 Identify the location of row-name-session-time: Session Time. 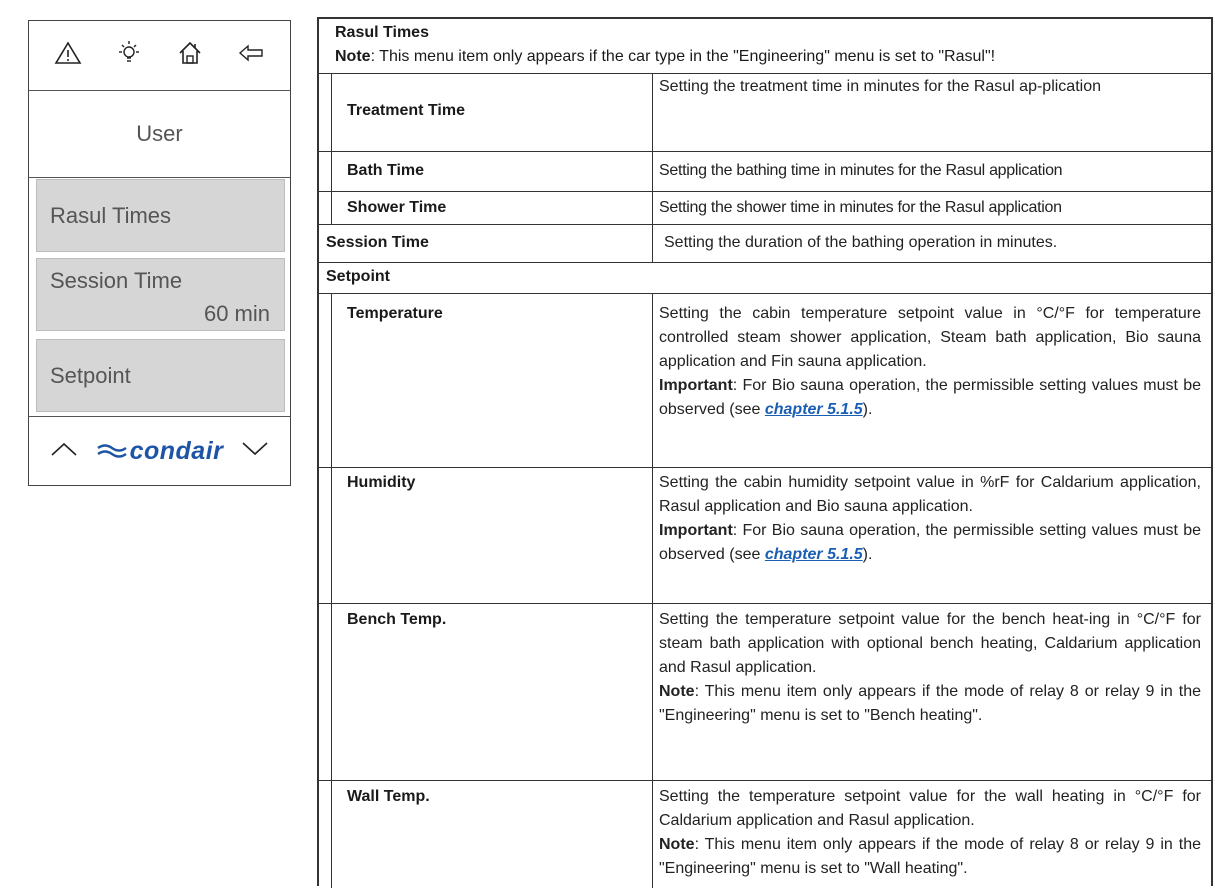
(377, 242).